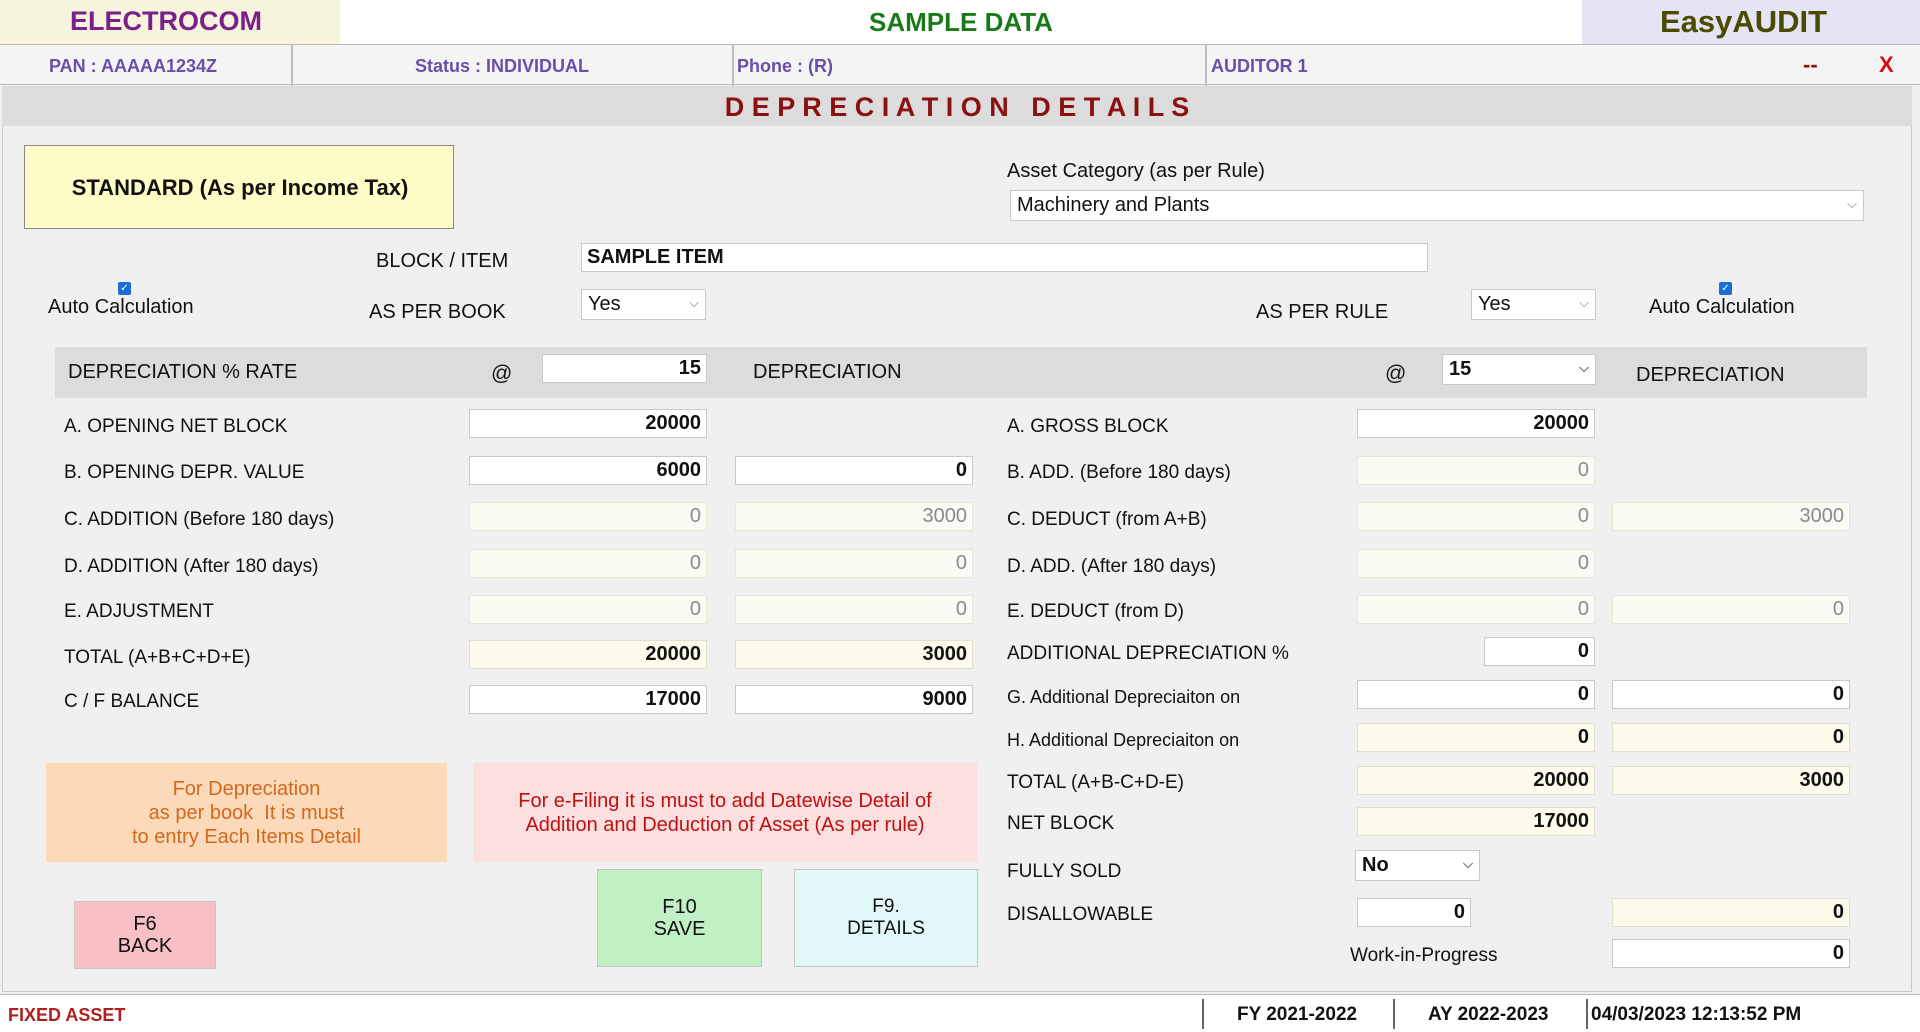 The width and height of the screenshot is (1920, 1032). What do you see at coordinates (1414, 912) in the screenshot?
I see `disallowable-input: 0` at bounding box center [1414, 912].